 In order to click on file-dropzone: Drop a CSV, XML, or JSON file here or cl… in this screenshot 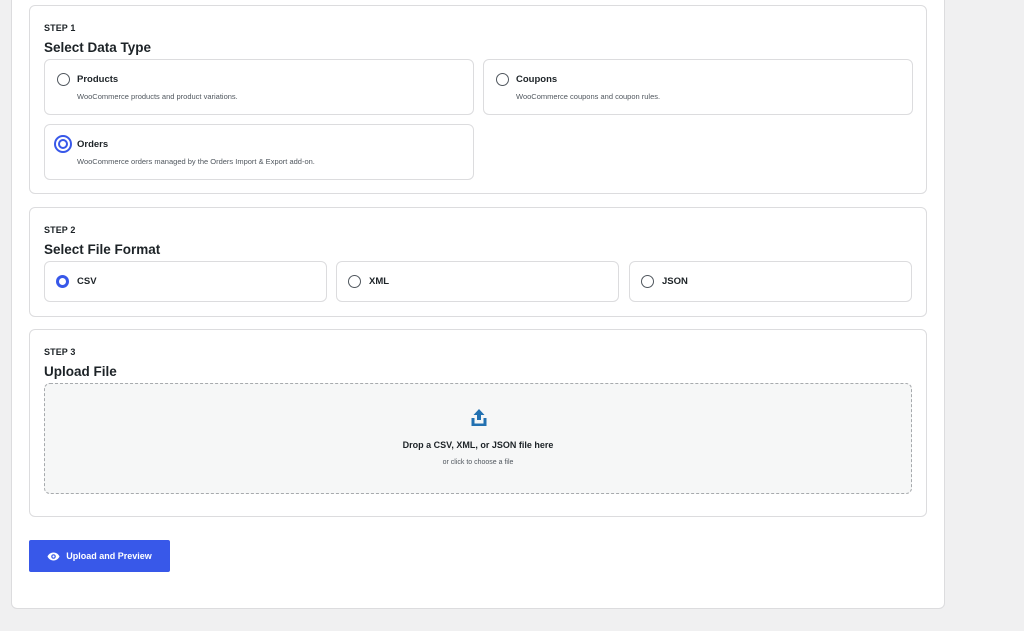, I will do `click(478, 438)`.